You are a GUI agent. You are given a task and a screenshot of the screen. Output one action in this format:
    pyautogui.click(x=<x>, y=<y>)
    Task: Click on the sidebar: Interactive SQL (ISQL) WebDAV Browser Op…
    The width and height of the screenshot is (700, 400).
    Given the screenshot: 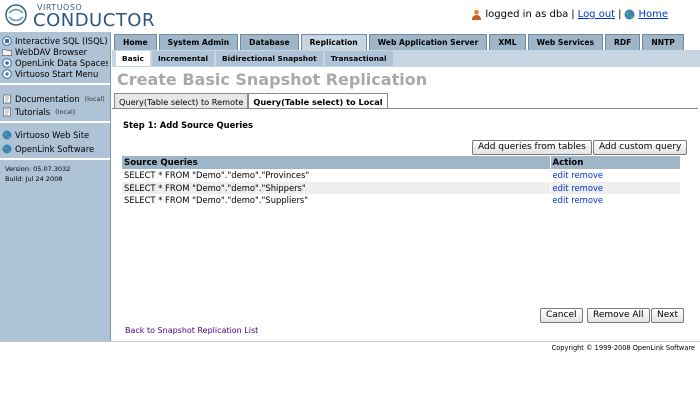 What is the action you would take?
    pyautogui.click(x=55, y=187)
    